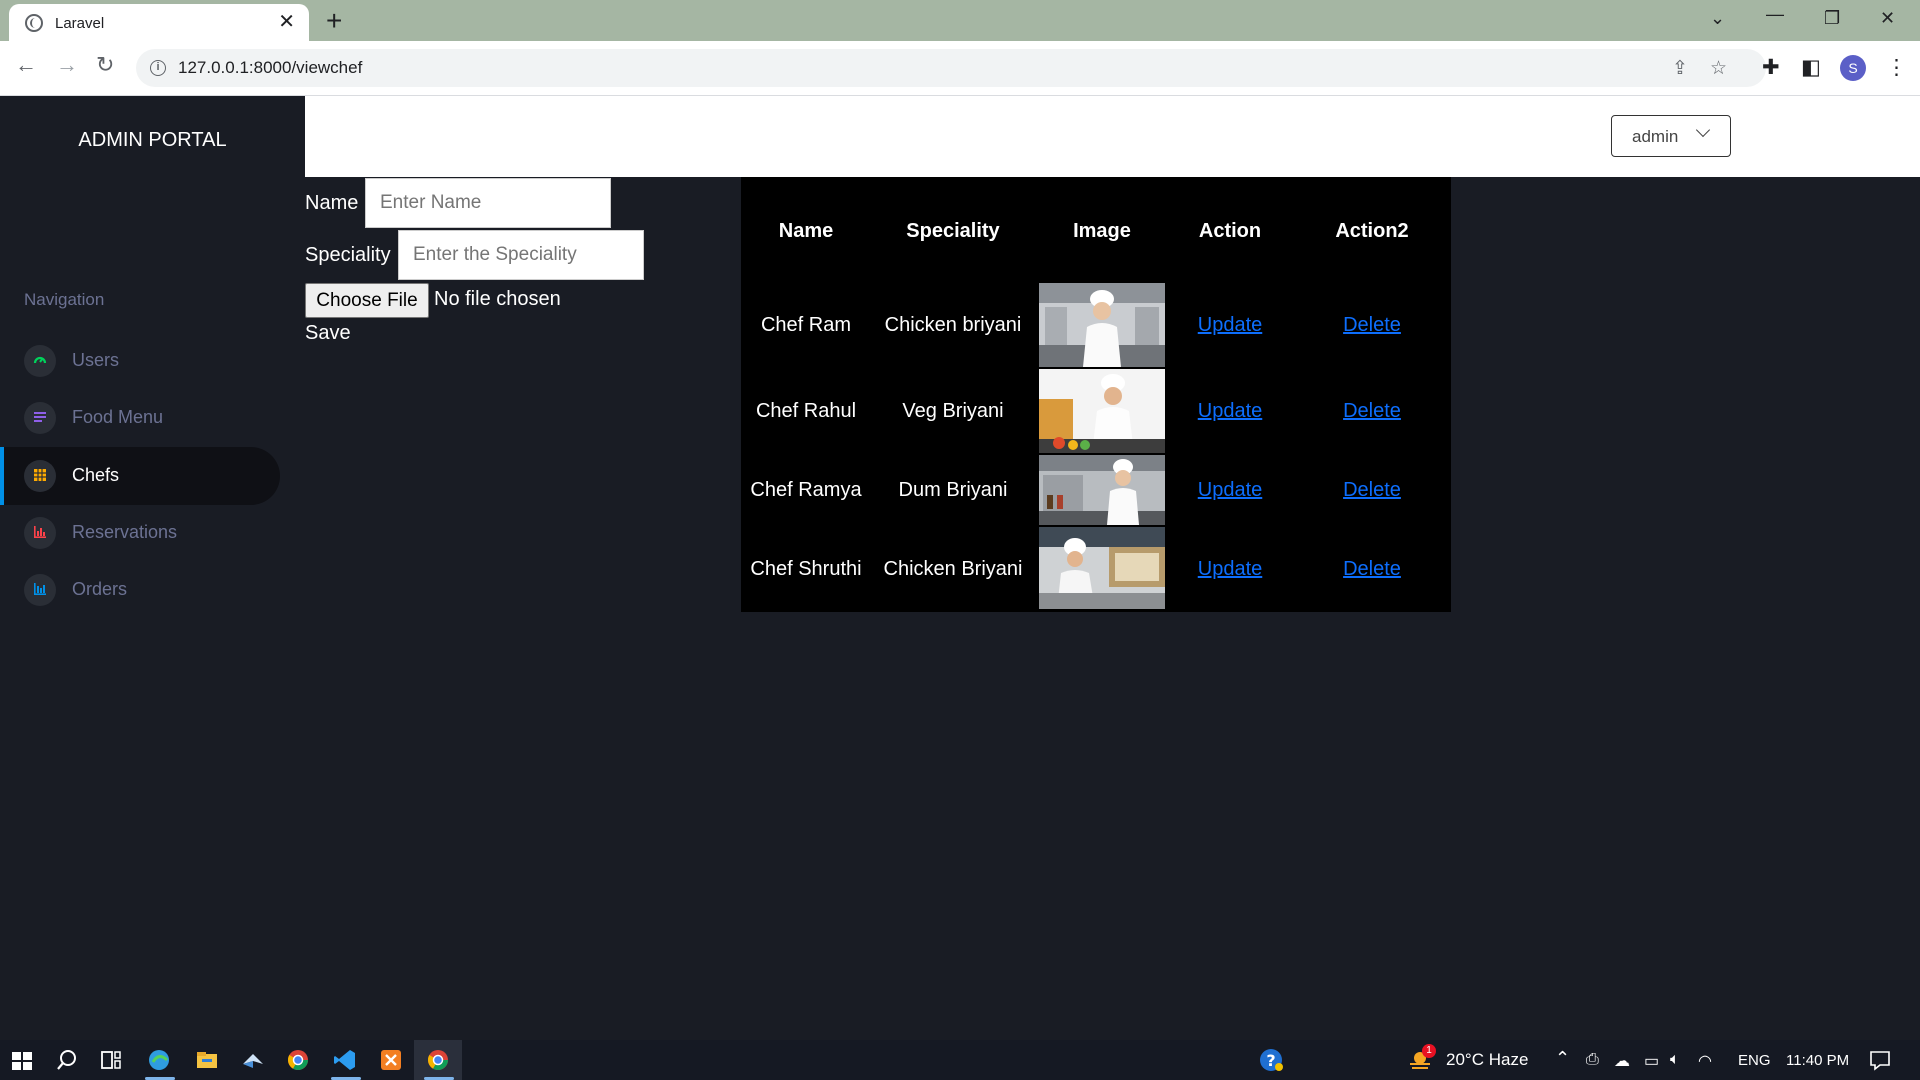 This screenshot has height=1080, width=1920. I want to click on vscode-icon, so click(345, 1060).